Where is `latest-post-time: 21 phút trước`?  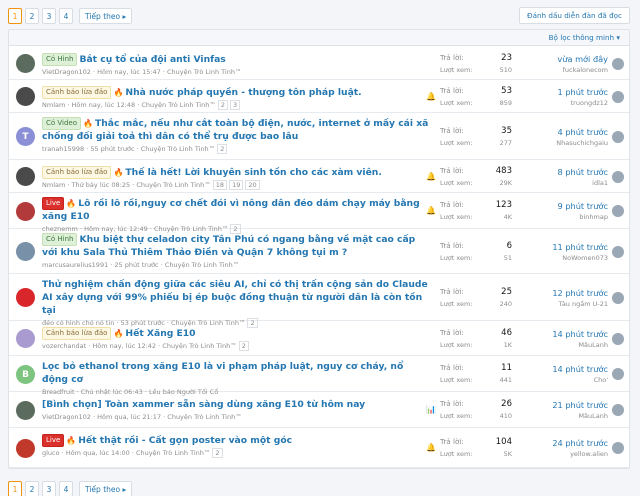 latest-post-time: 21 phút trước is located at coordinates (563, 405).